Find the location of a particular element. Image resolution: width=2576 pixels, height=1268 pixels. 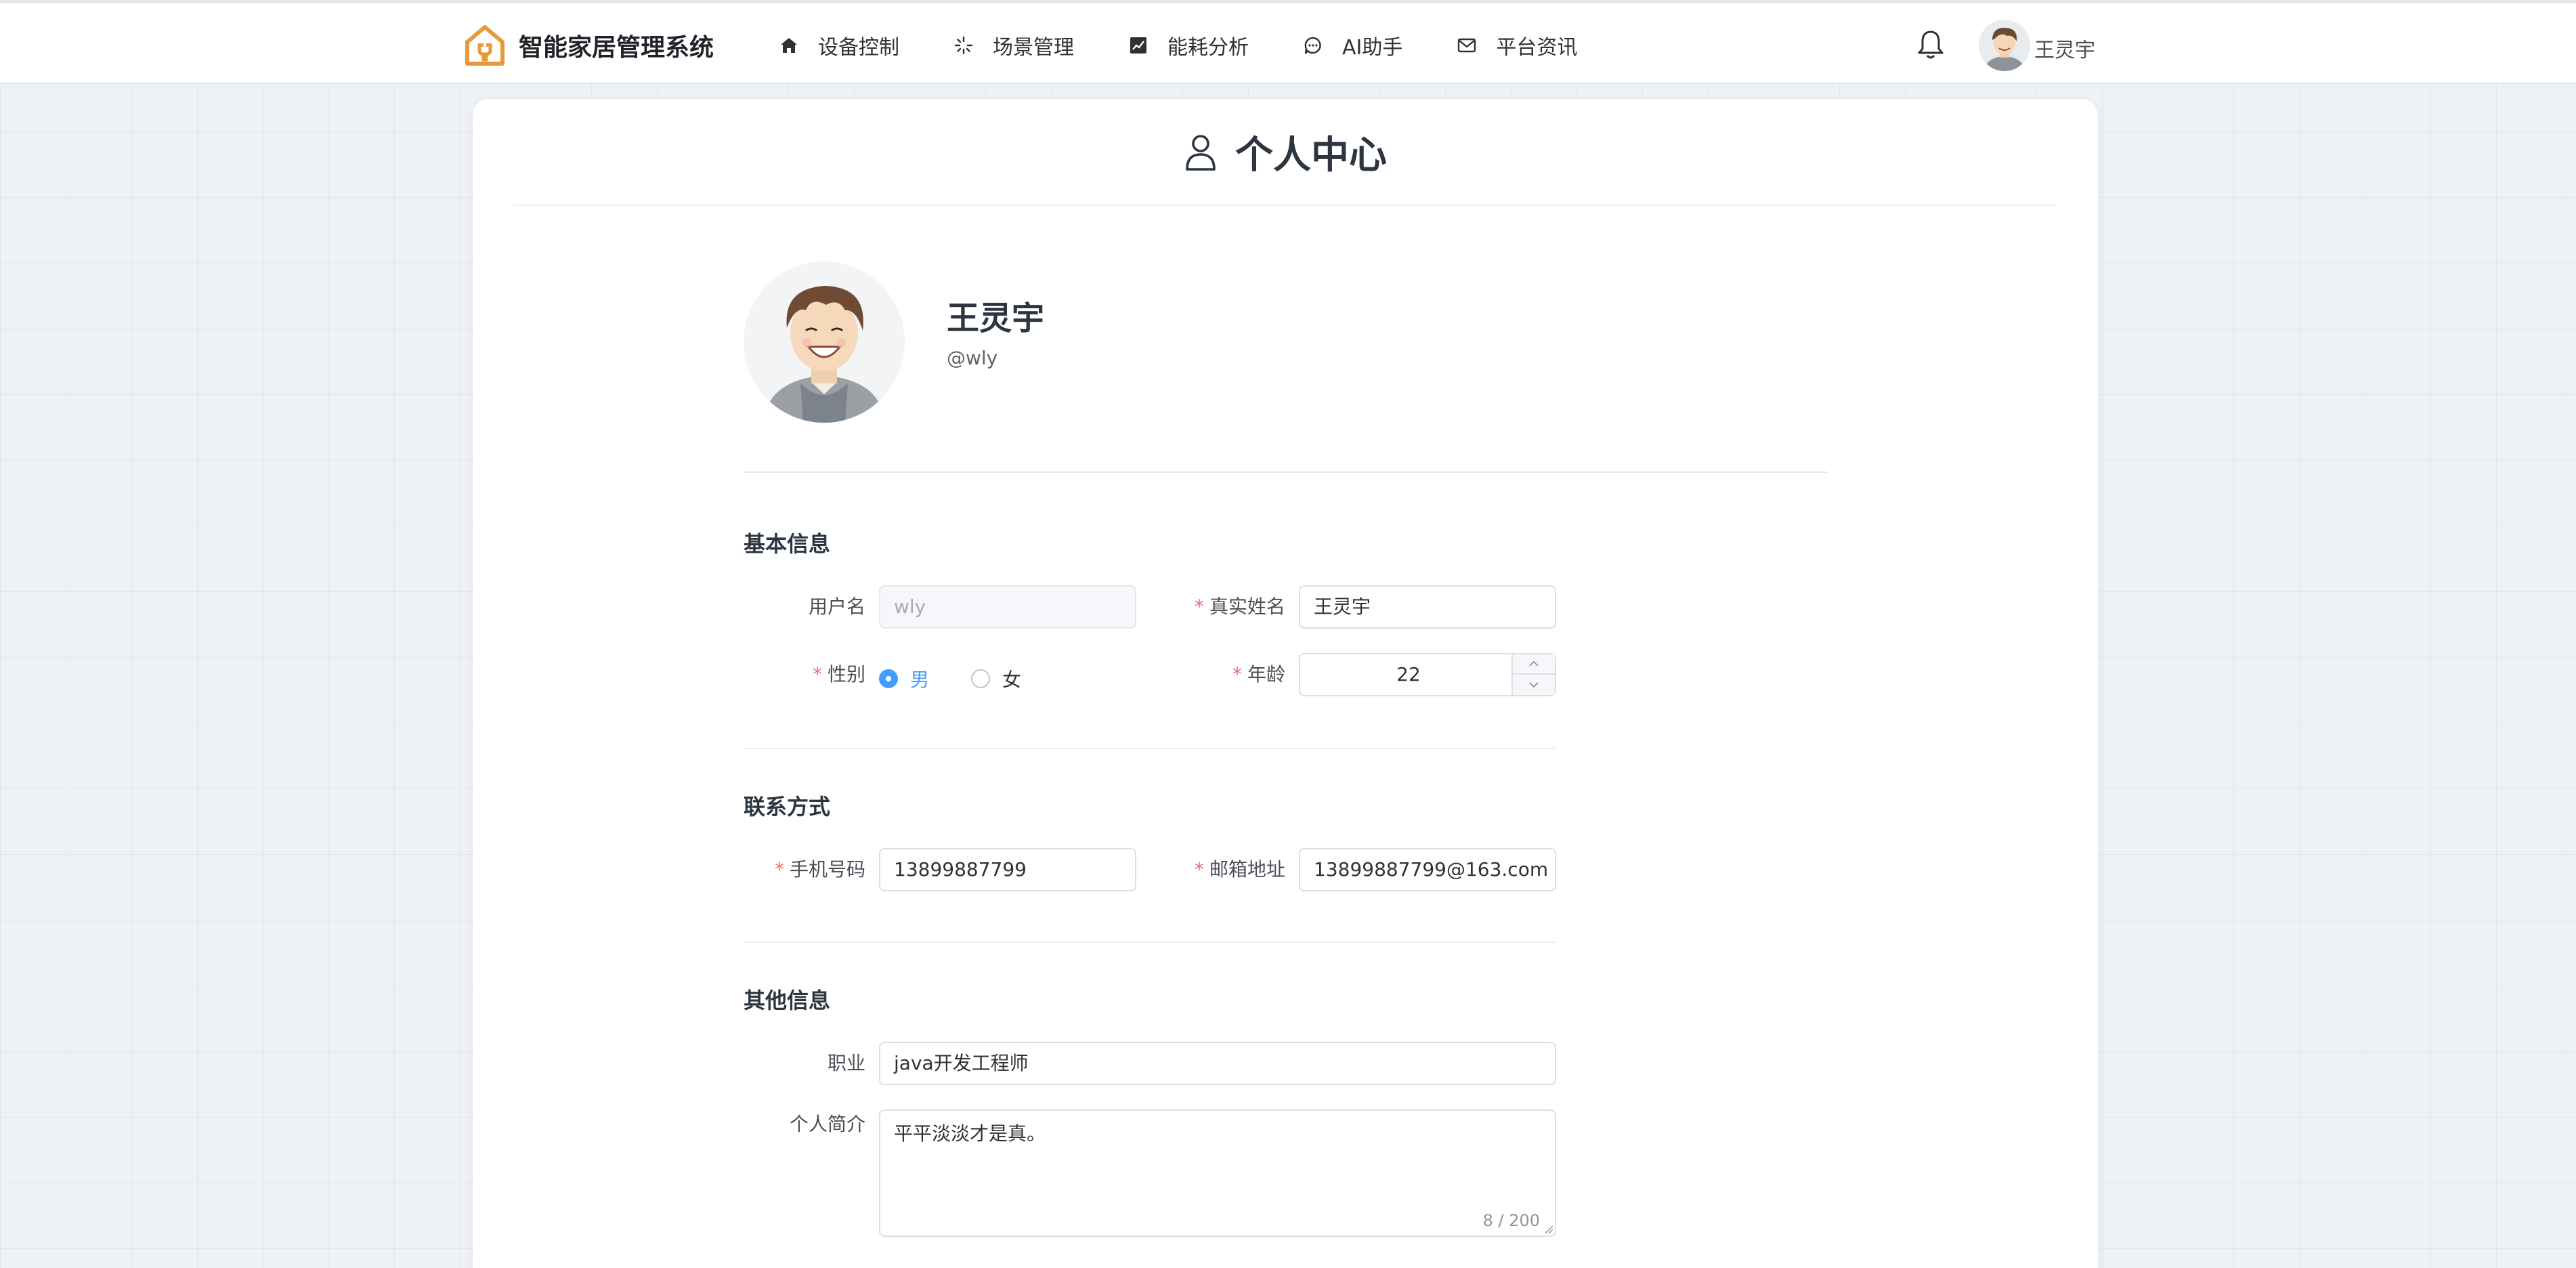

chart-icon is located at coordinates (1138, 46).